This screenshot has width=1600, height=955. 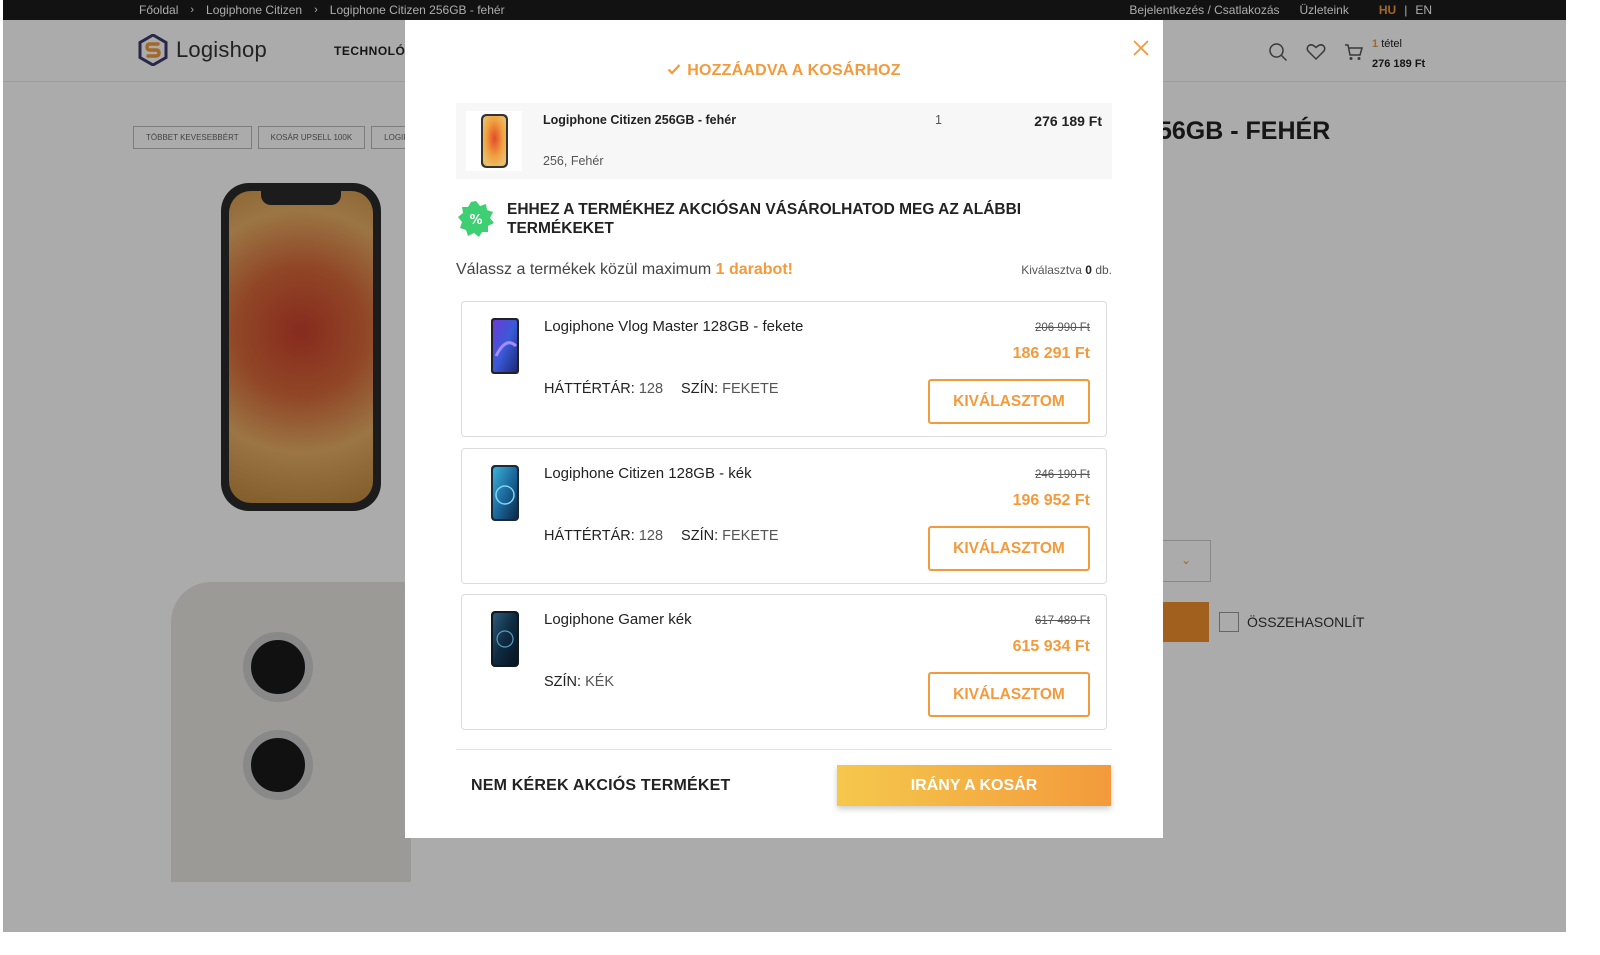 I want to click on promo-title-line2: TERMÉKEKET, so click(x=560, y=228).